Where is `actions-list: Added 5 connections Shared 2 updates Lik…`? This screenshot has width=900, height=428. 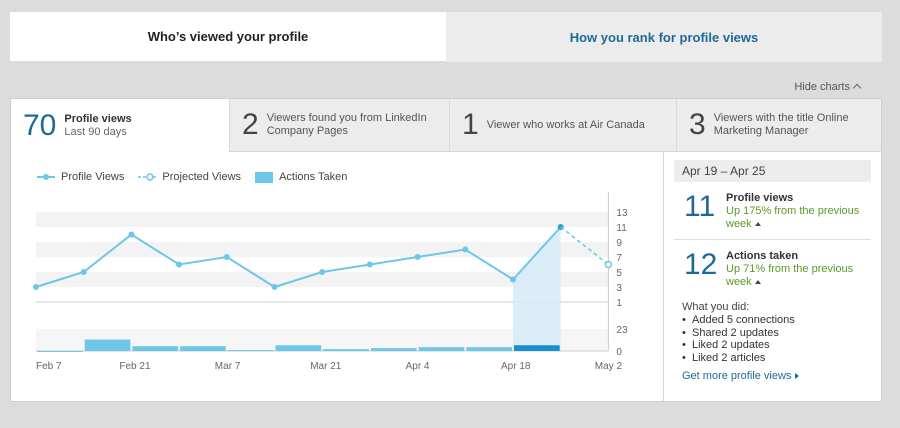 actions-list: Added 5 connections Shared 2 updates Lik… is located at coordinates (781, 339).